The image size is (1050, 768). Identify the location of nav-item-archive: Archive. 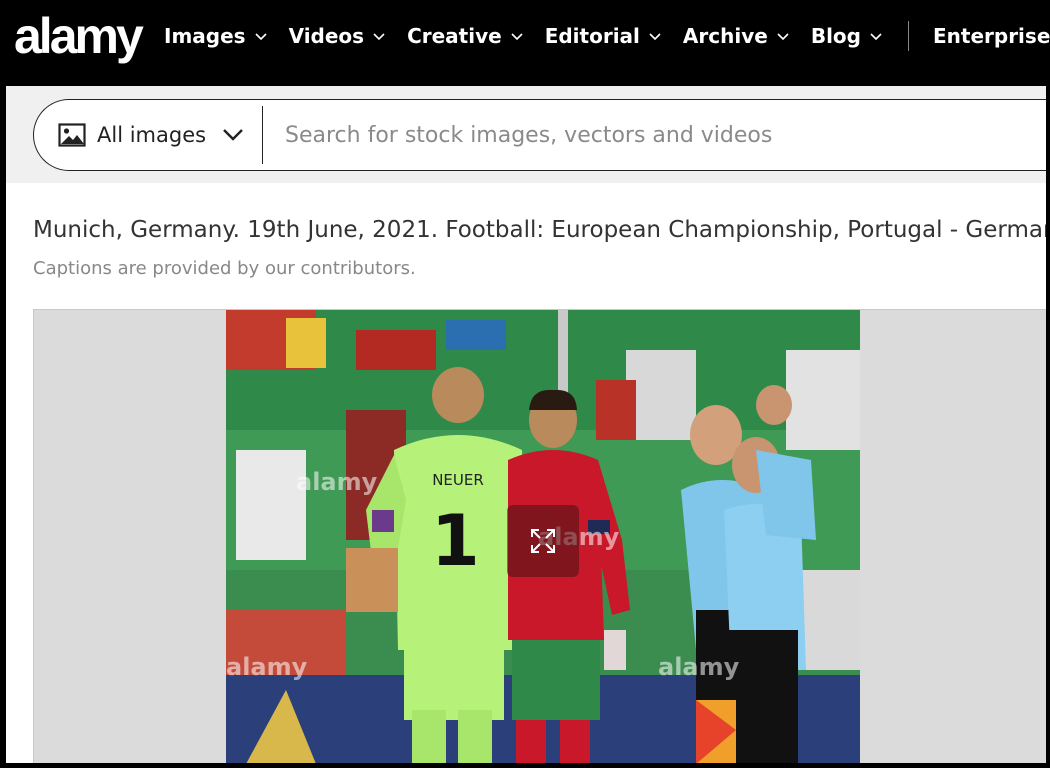
(736, 36).